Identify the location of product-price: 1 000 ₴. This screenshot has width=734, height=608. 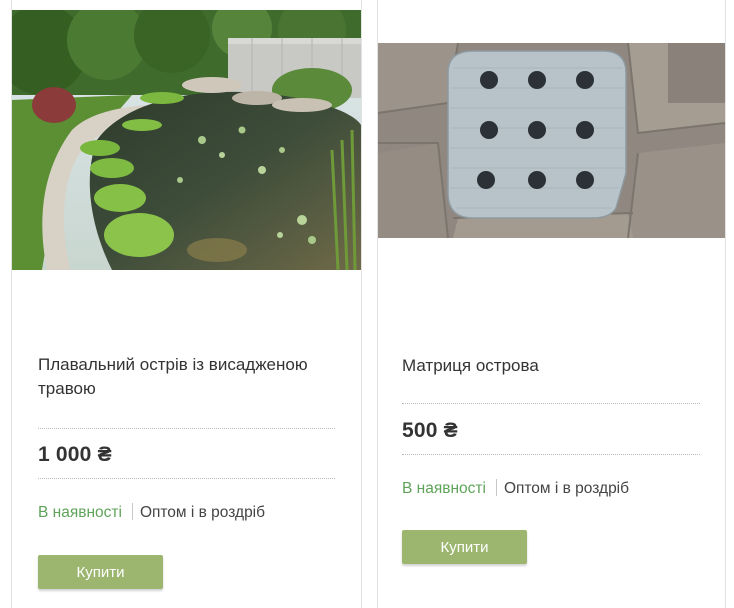
(75, 454).